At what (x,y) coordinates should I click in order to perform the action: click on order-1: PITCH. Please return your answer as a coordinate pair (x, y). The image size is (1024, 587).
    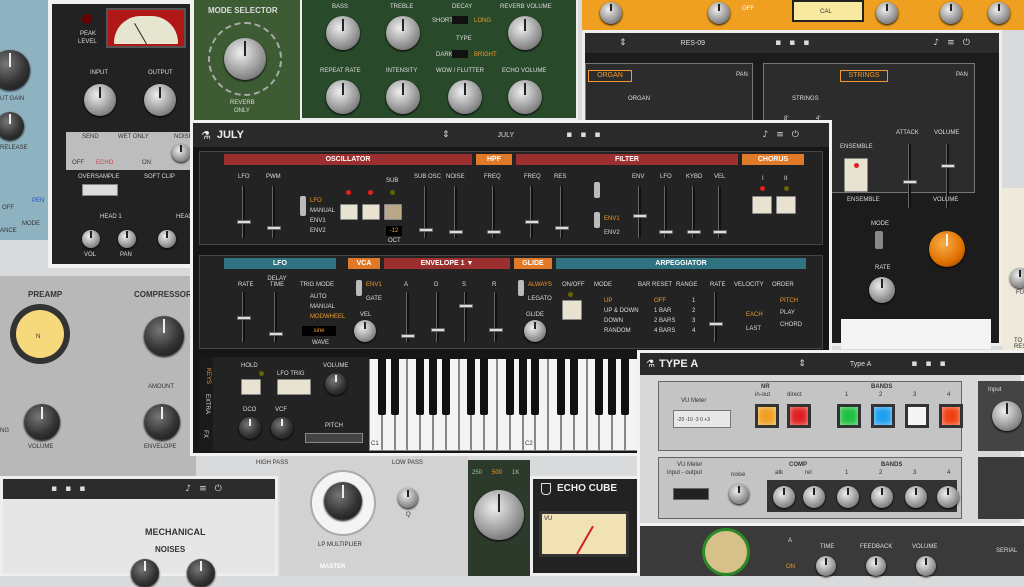
    Looking at the image, I should click on (789, 301).